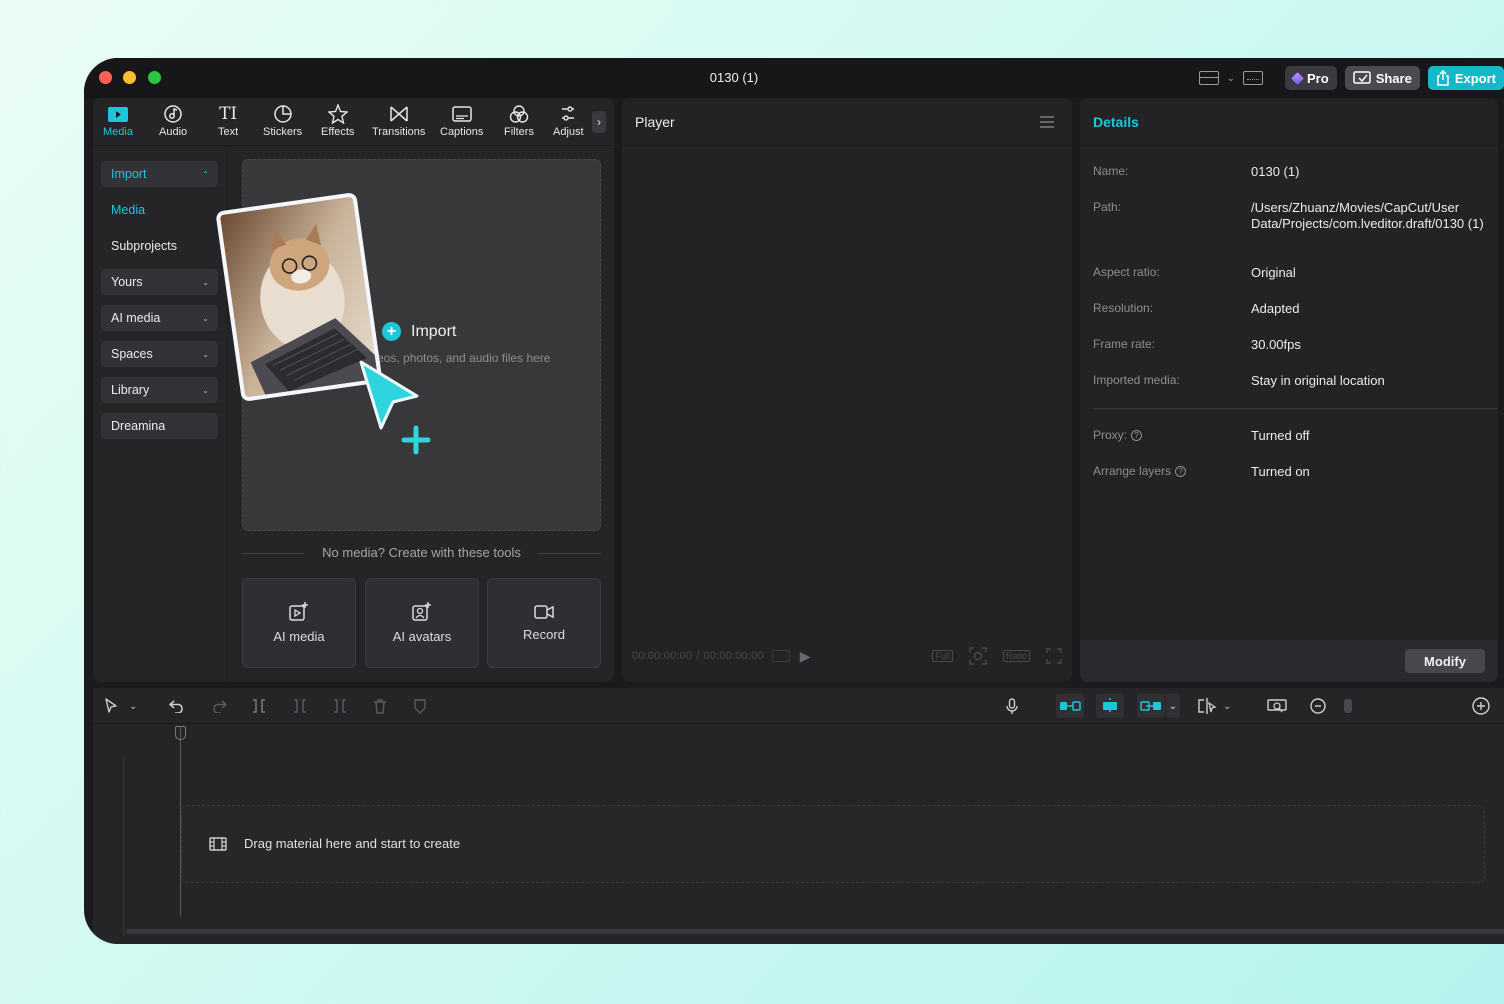 This screenshot has width=1504, height=1004. Describe the element at coordinates (173, 114) in the screenshot. I see `audio-icon` at that location.